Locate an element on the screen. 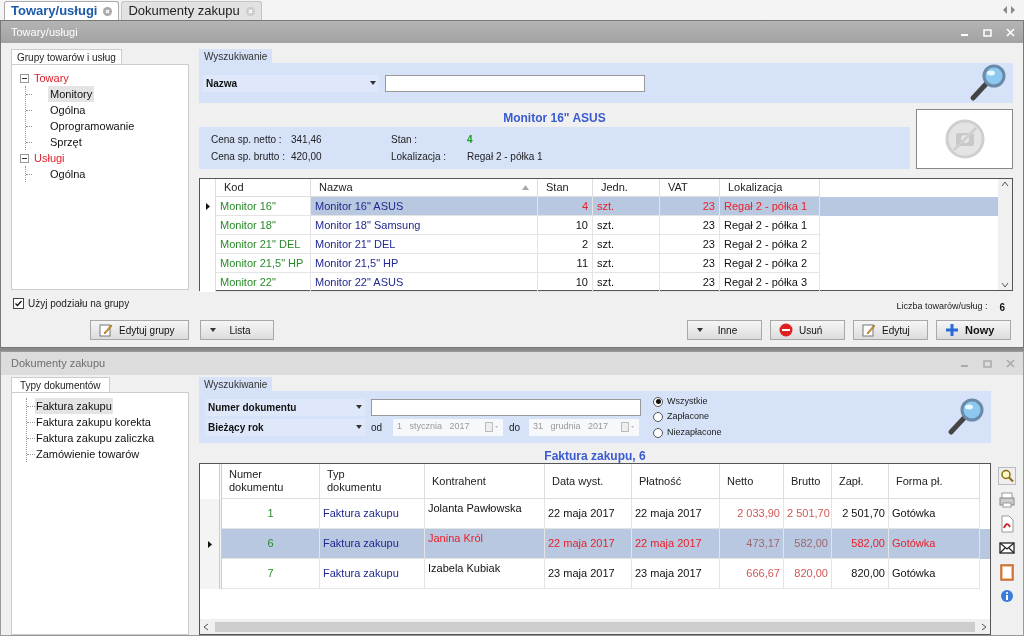 The image size is (1024, 636). table-cell: 582,00 is located at coordinates (860, 544).